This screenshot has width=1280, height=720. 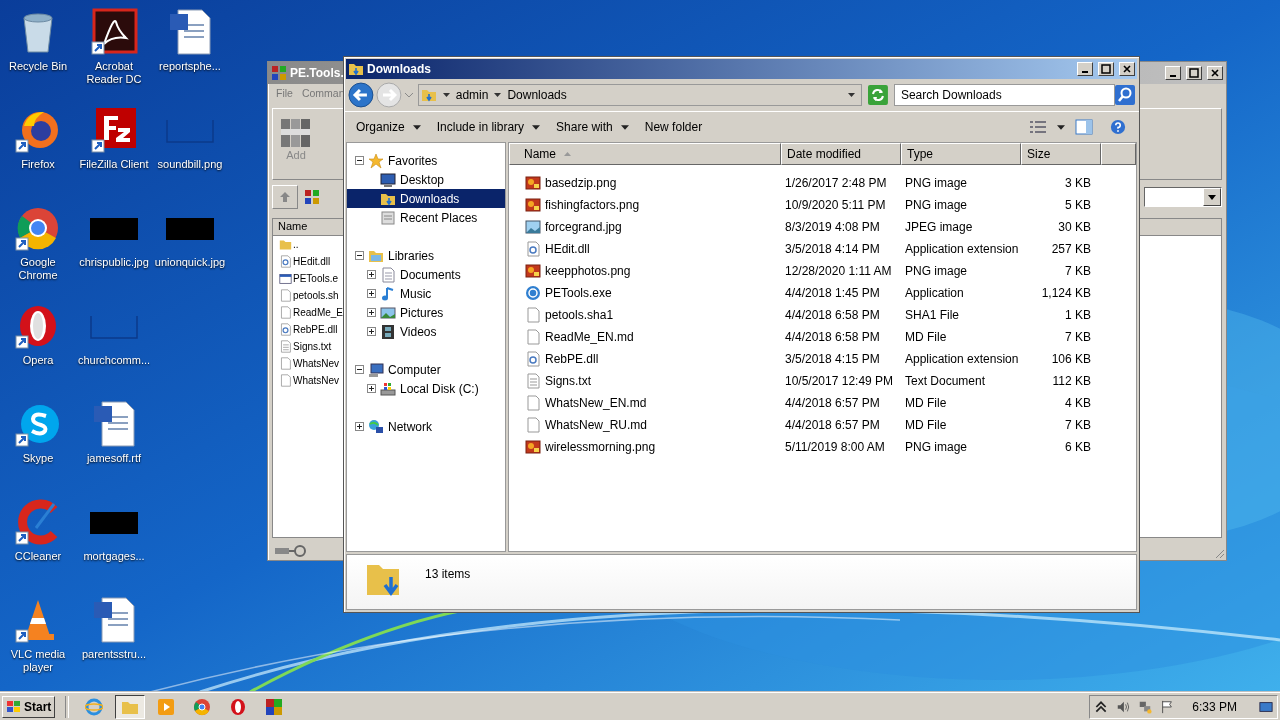 I want to click on start-button: Start, so click(x=29, y=706).